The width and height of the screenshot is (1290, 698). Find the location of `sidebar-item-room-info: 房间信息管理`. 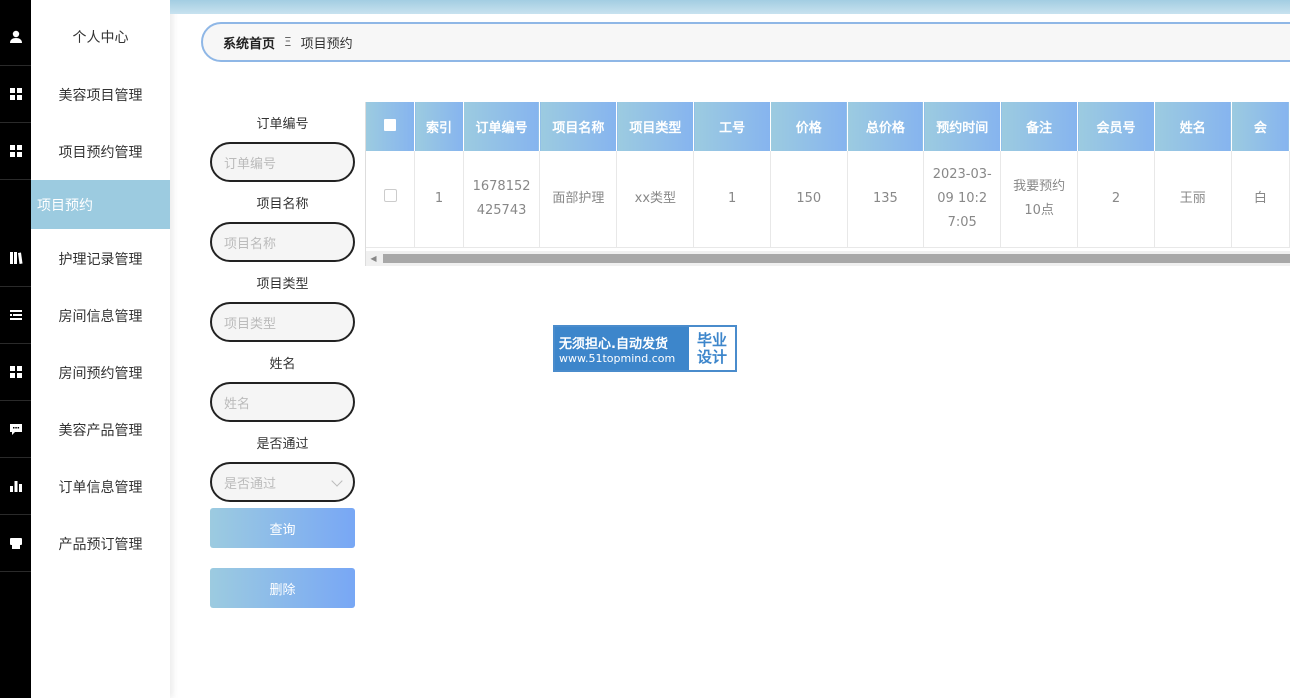

sidebar-item-room-info: 房间信息管理 is located at coordinates (100, 315).